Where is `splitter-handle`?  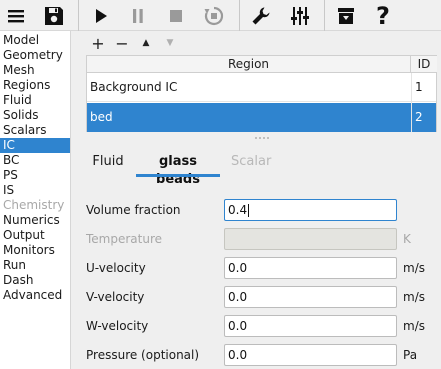
splitter-handle is located at coordinates (262, 138).